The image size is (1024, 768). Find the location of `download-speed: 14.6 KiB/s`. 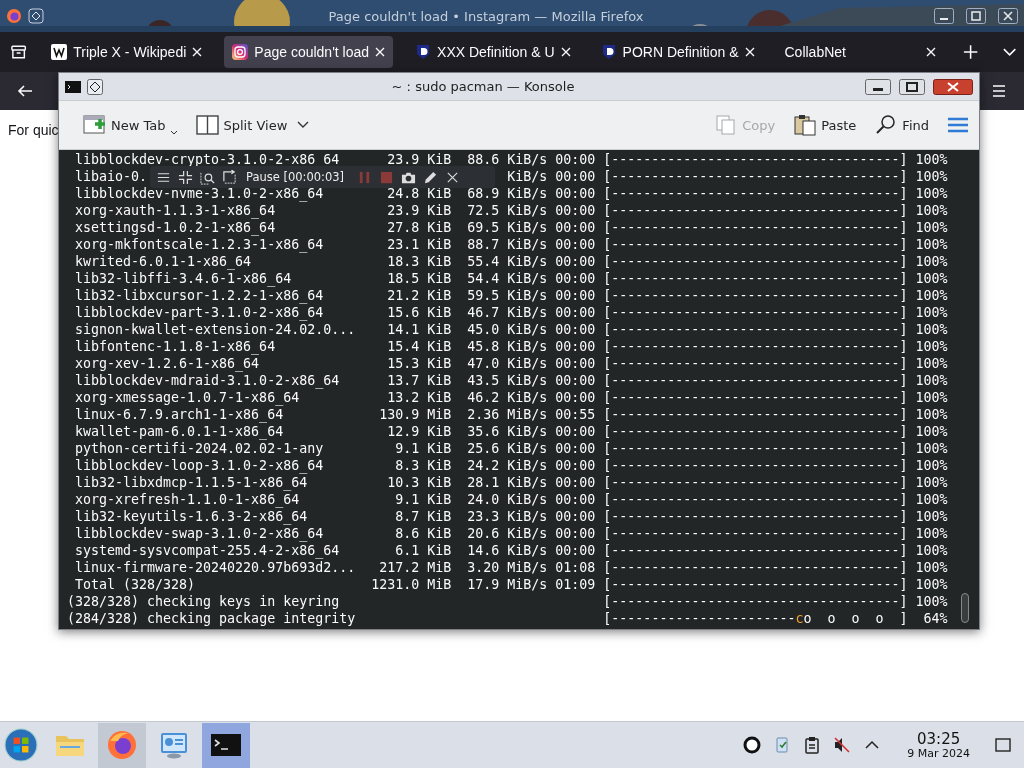

download-speed: 14.6 KiB/s is located at coordinates (507, 550).